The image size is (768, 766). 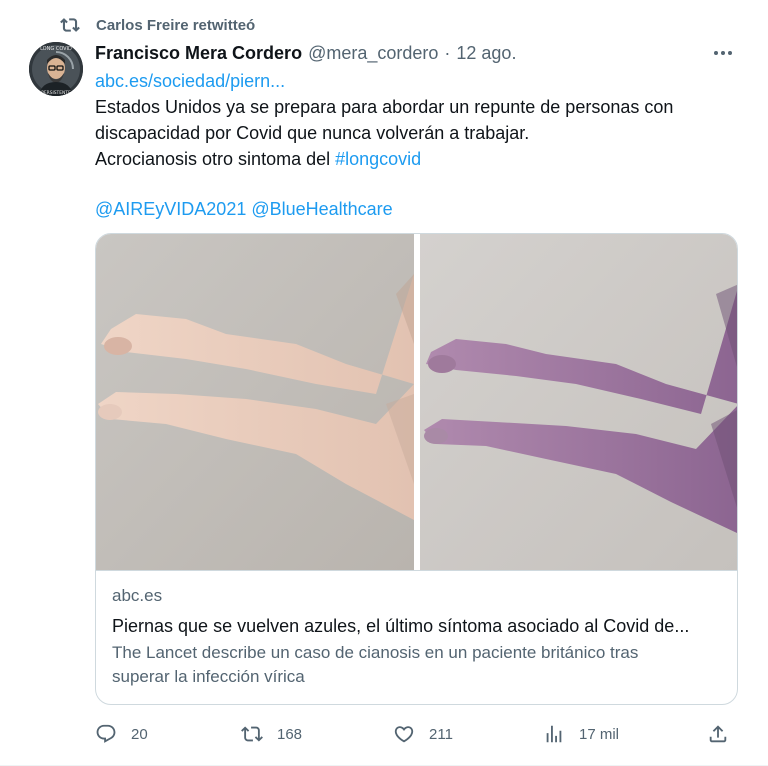 I want to click on card-domain: abc.es, so click(x=137, y=595).